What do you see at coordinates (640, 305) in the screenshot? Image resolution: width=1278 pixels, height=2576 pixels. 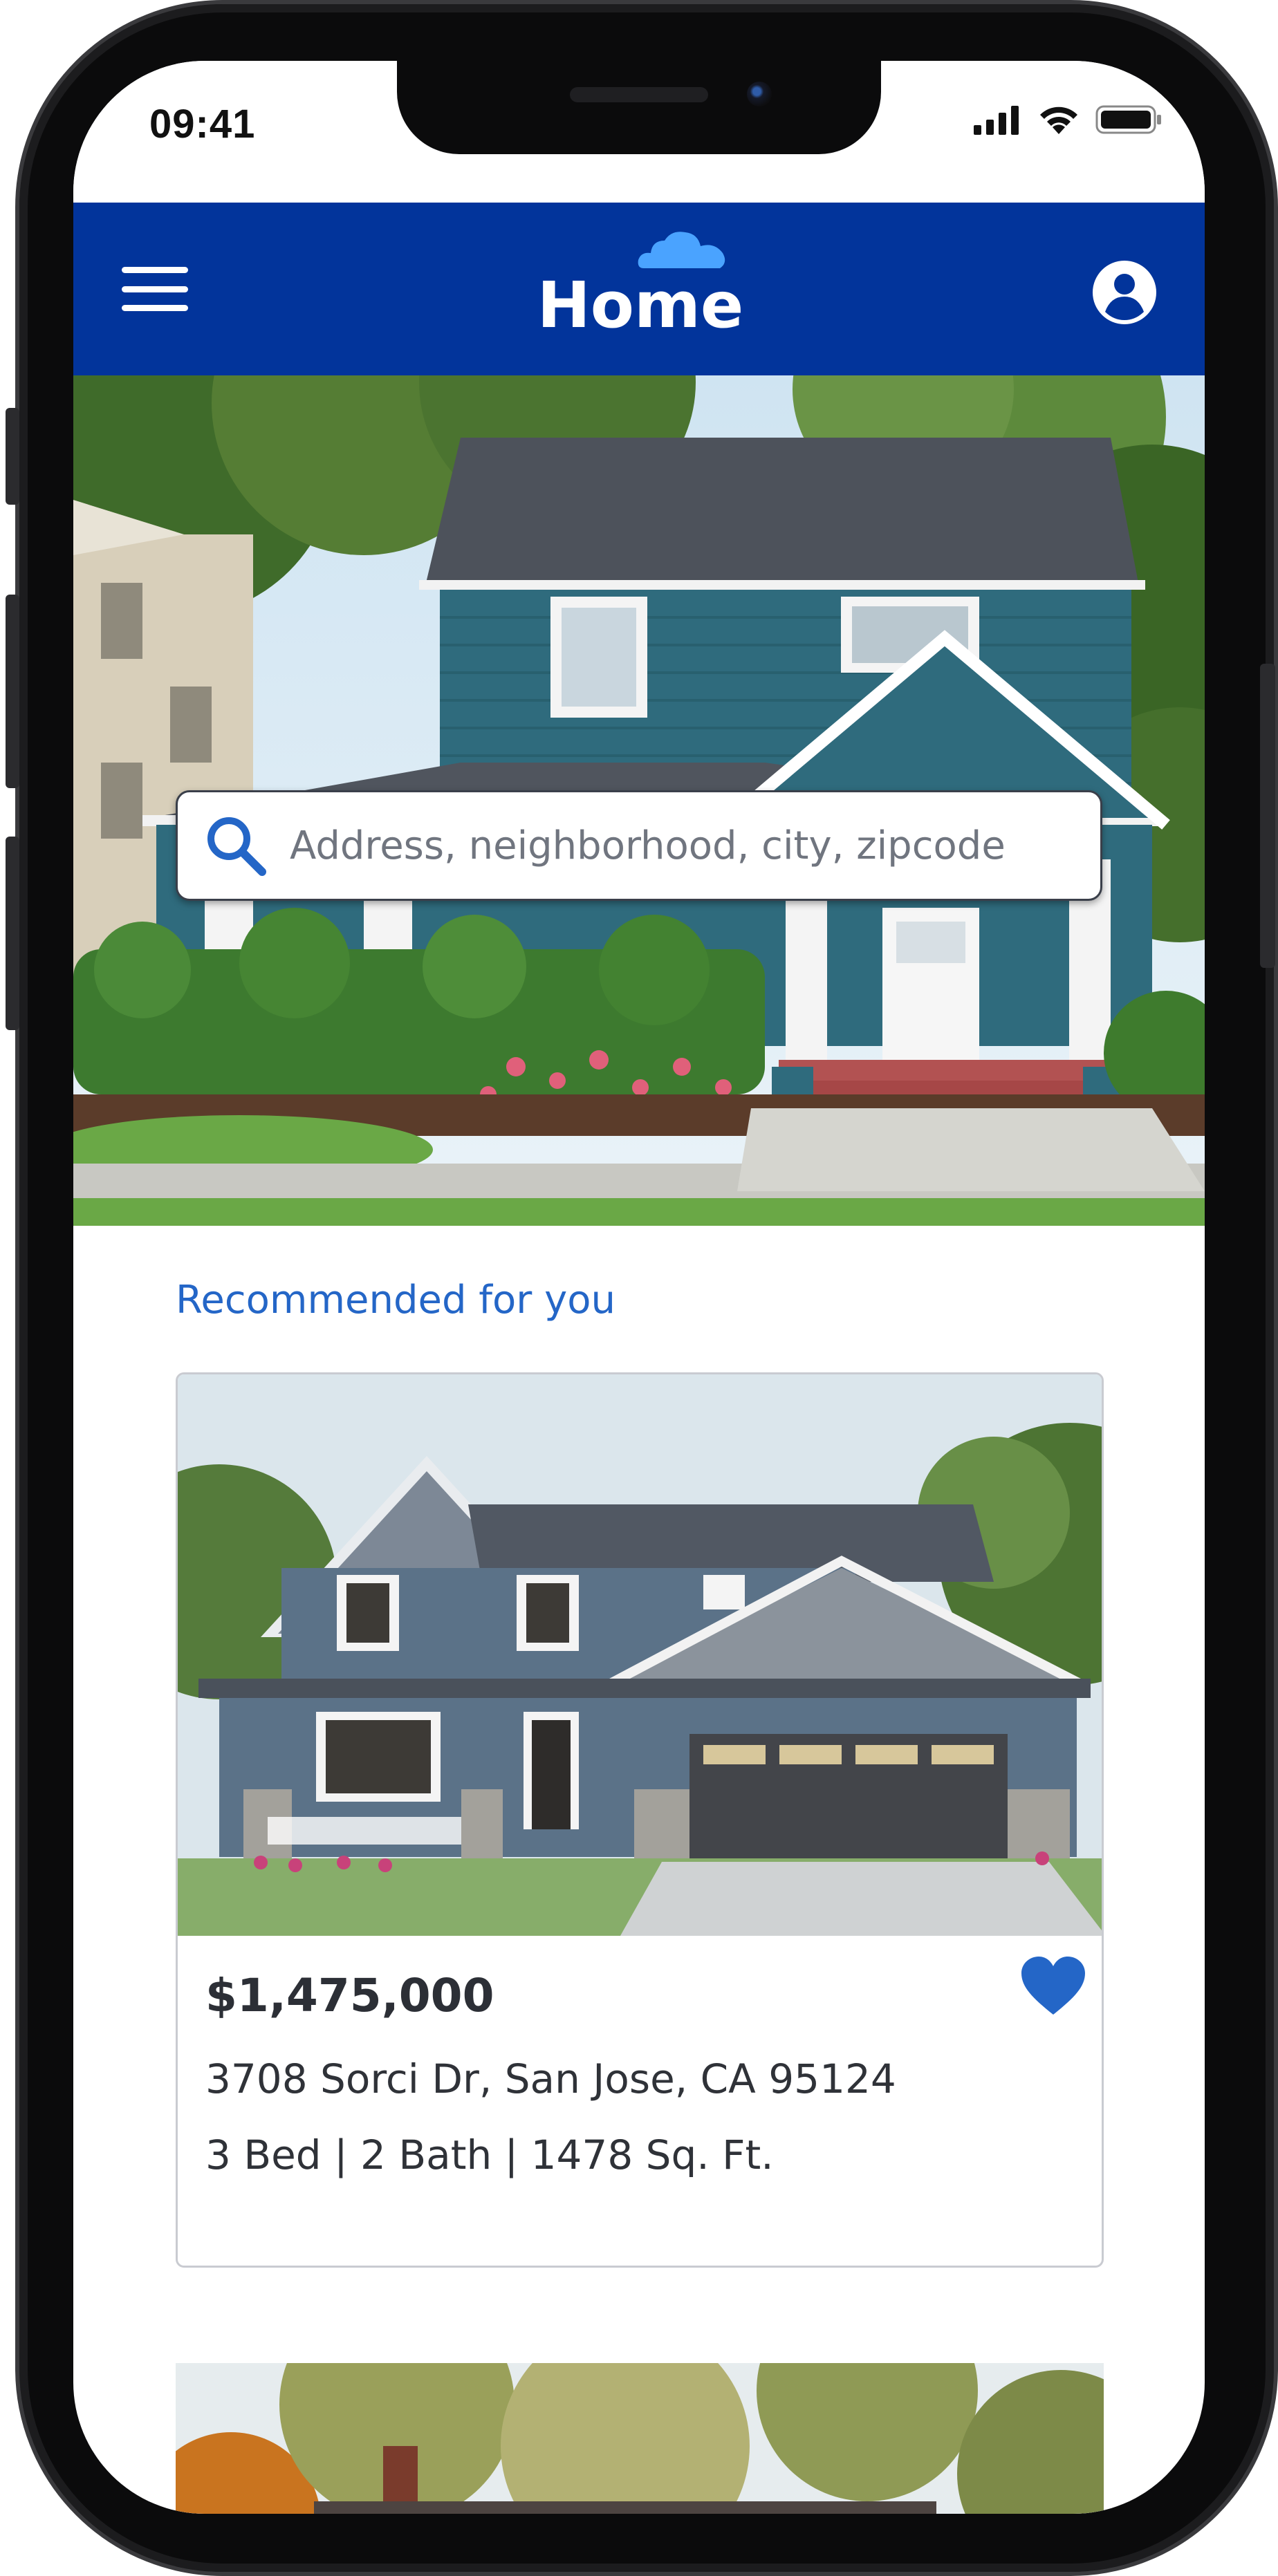 I see `page-title: Home` at bounding box center [640, 305].